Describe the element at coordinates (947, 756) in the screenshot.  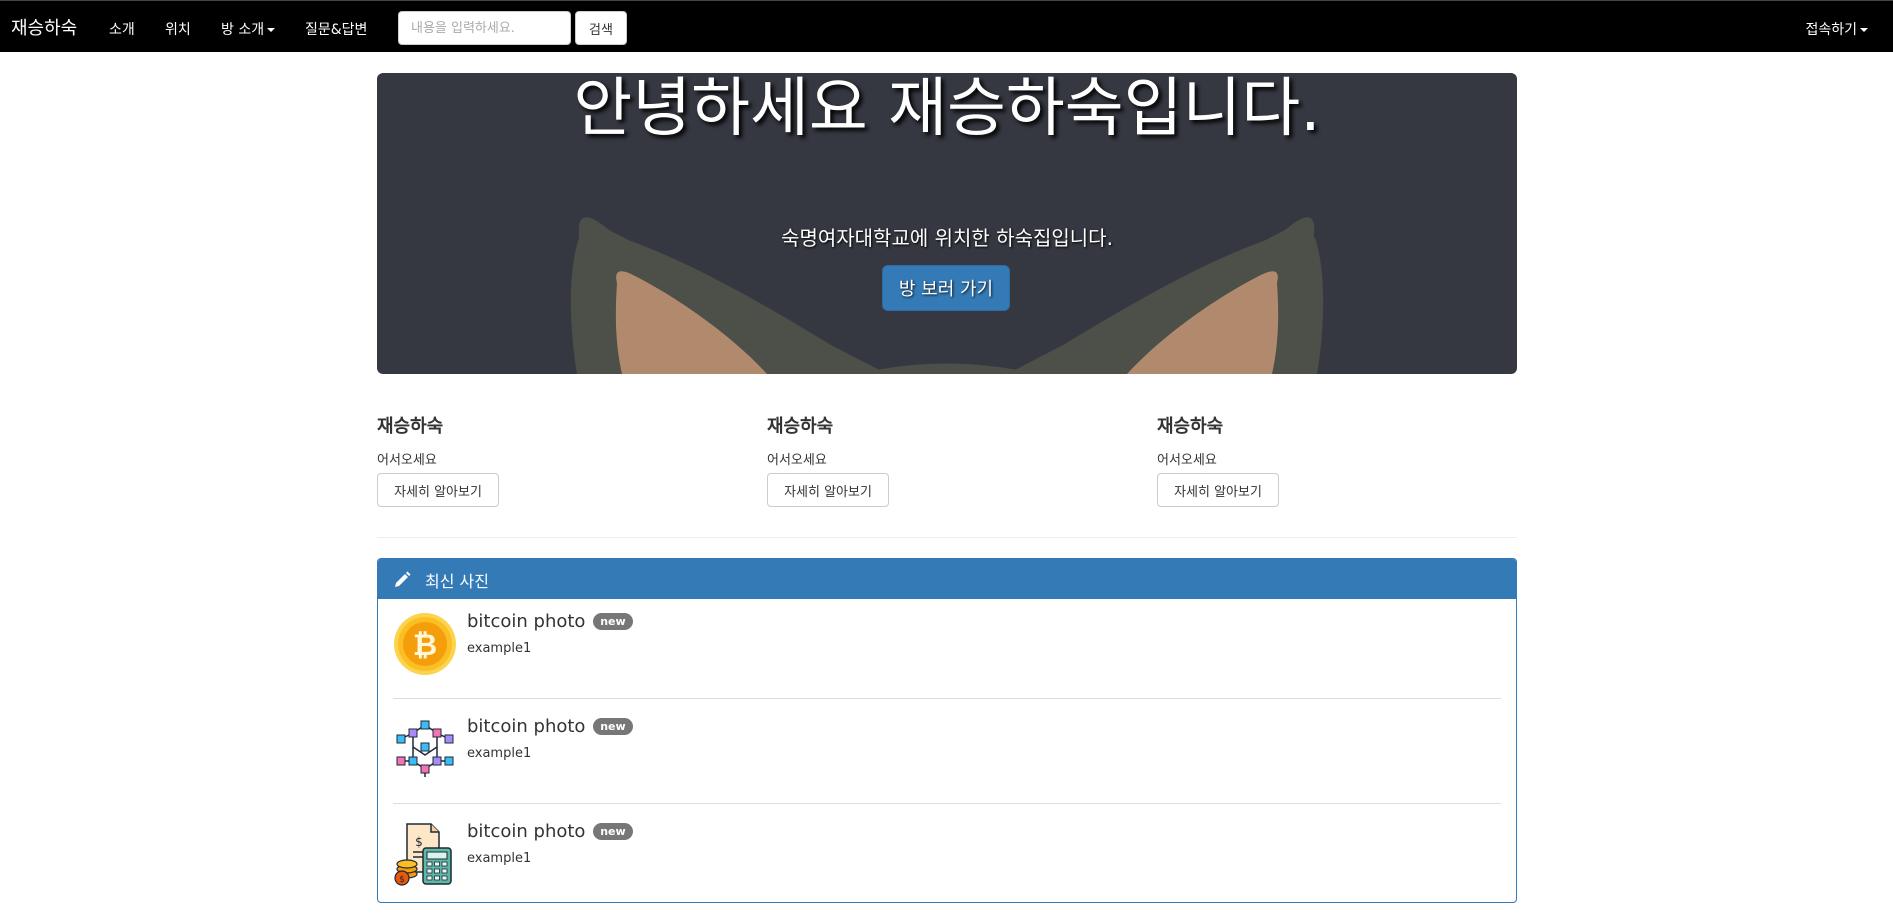
I see `list-item: bitcoin photo new example1` at that location.